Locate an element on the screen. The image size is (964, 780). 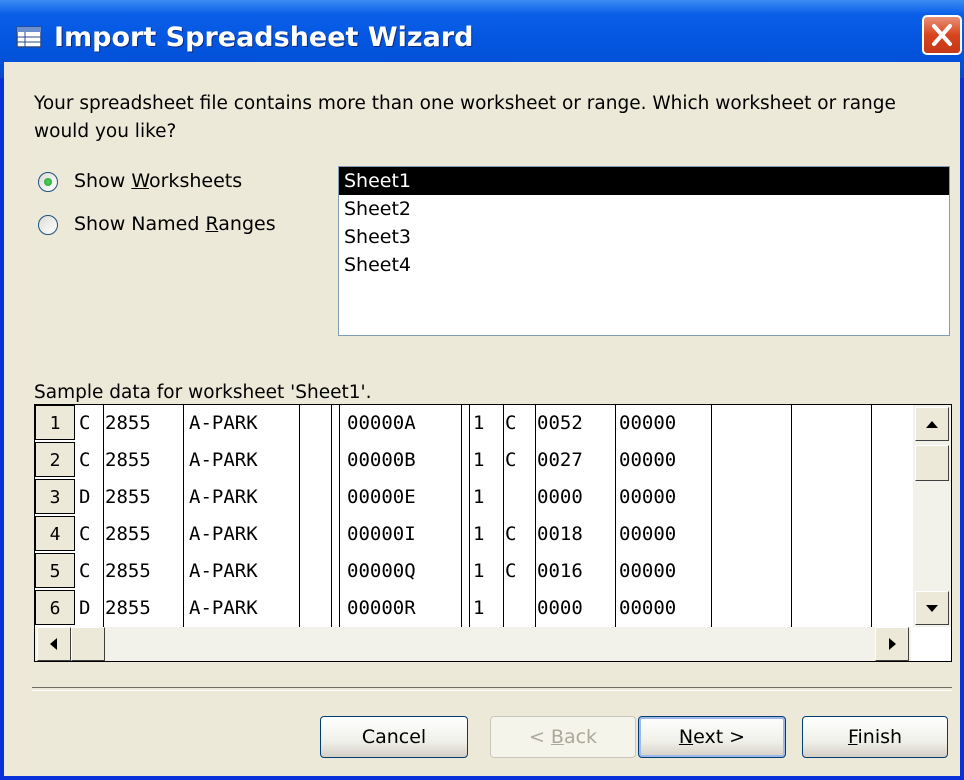
grid-cell: 00000E is located at coordinates (381, 497).